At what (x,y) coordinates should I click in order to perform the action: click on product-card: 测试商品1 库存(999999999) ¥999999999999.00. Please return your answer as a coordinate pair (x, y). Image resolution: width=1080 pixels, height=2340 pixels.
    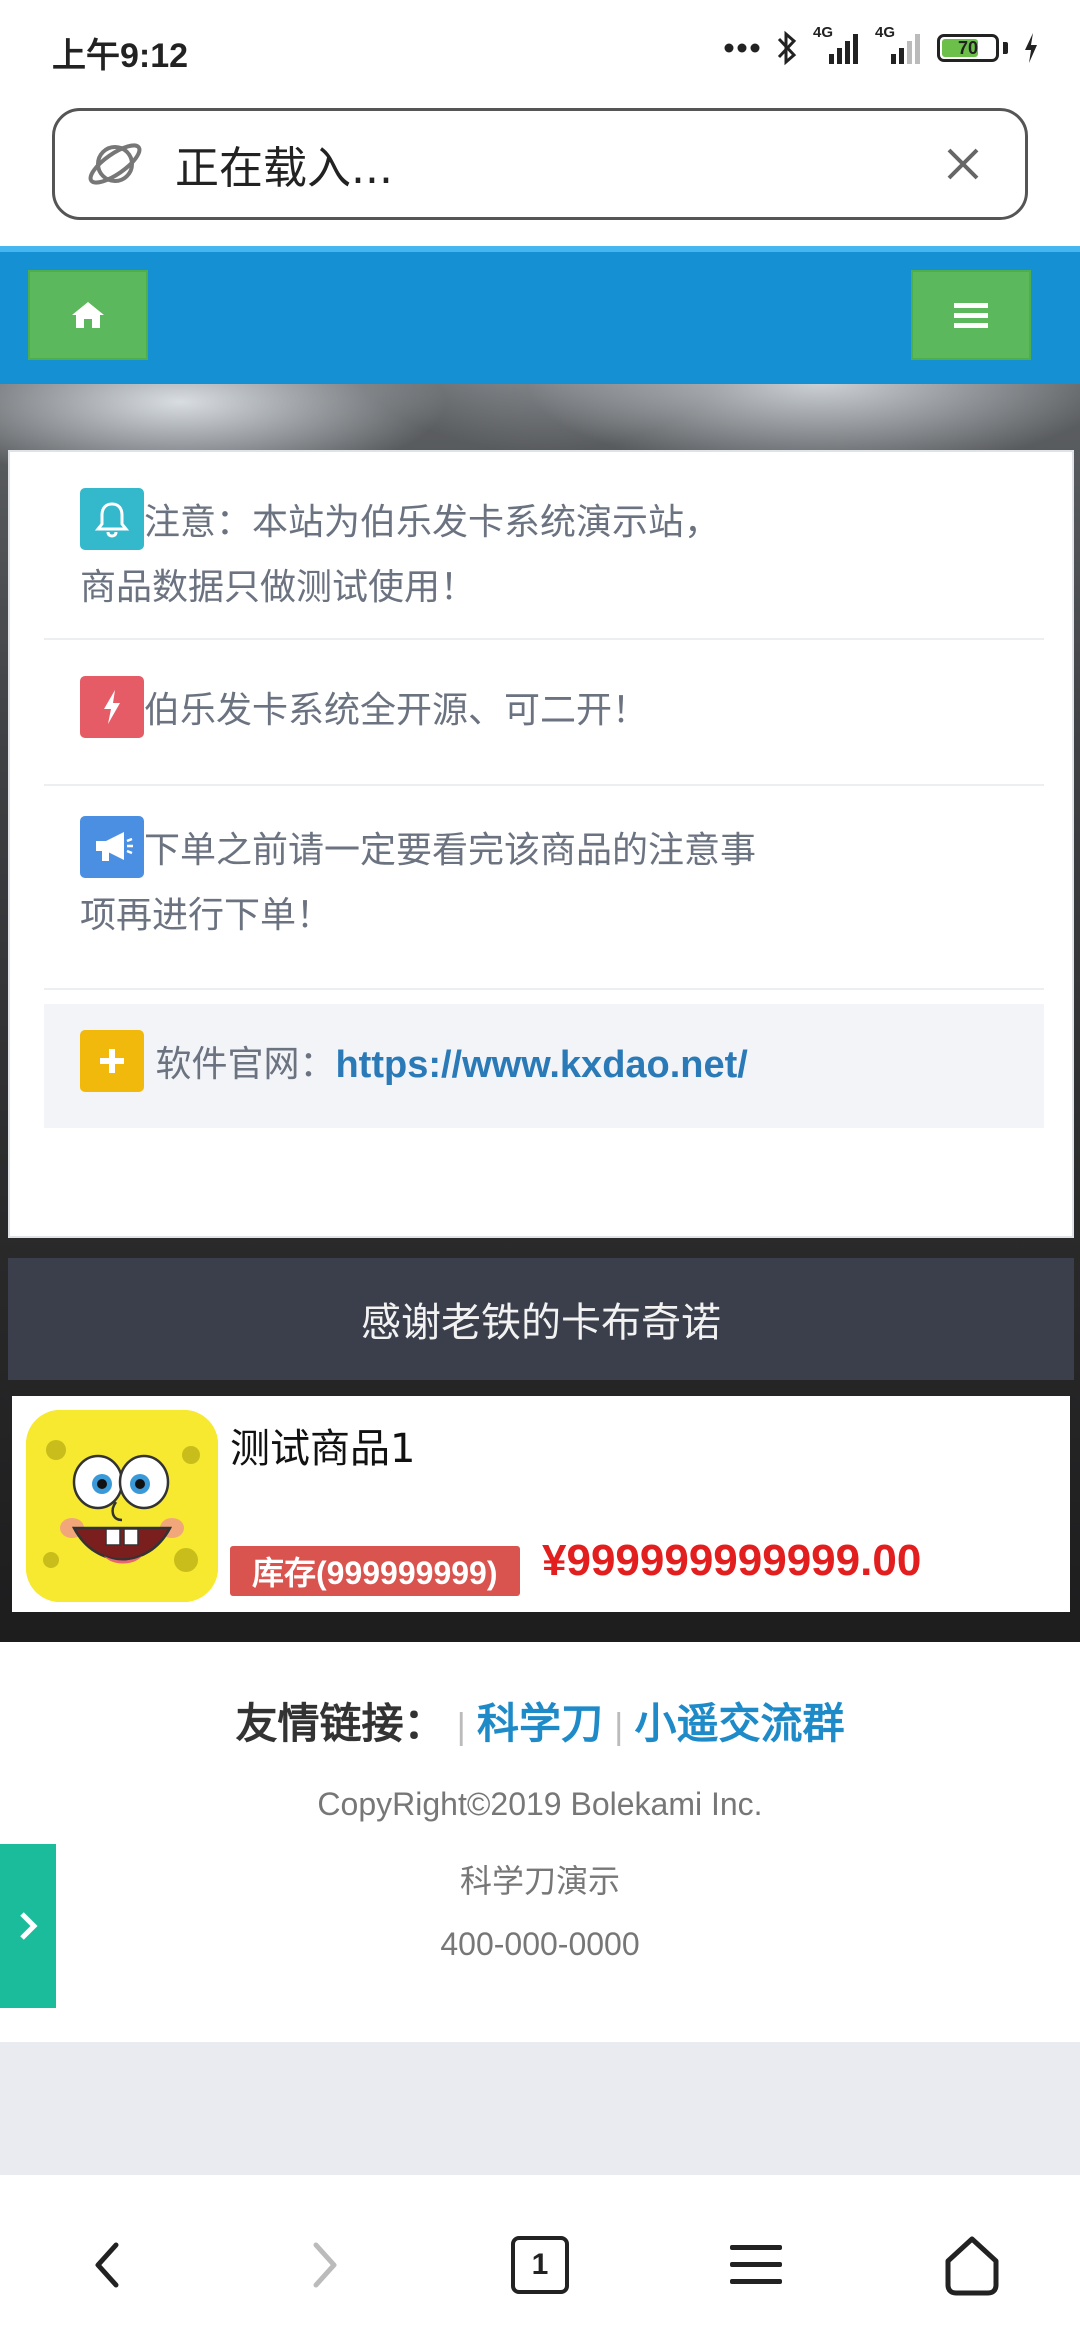
    Looking at the image, I should click on (541, 1504).